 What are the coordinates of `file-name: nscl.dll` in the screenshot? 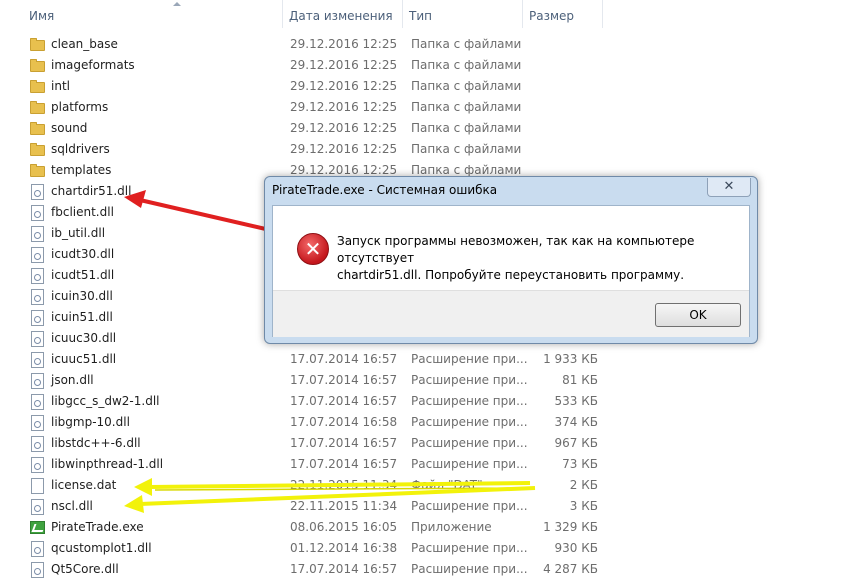 It's located at (72, 506).